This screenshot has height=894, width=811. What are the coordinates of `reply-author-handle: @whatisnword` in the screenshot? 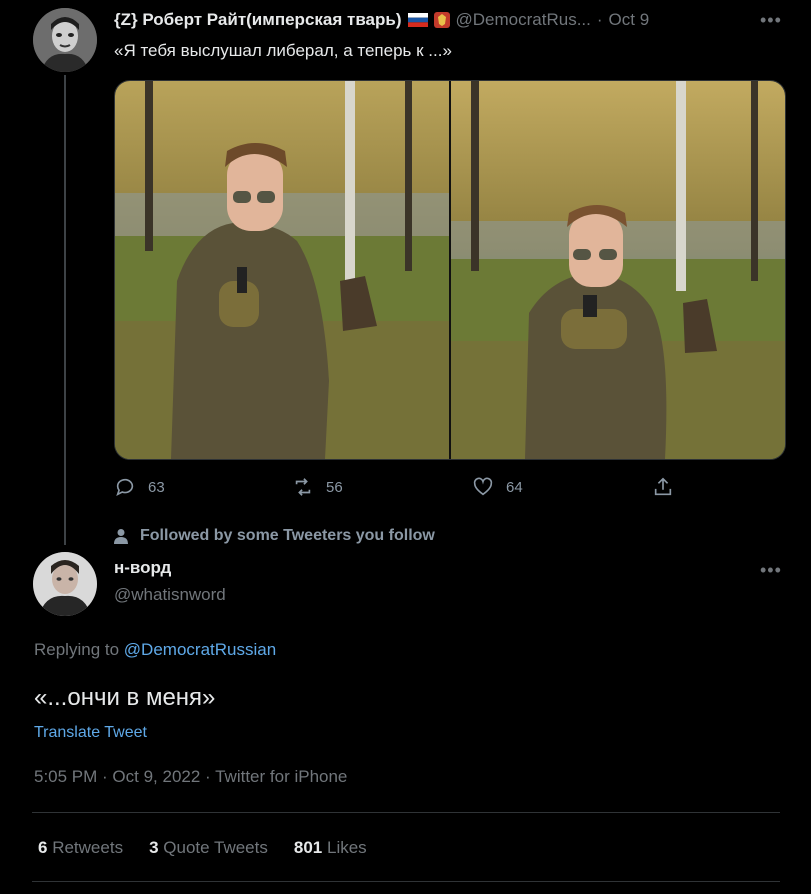 It's located at (170, 595).